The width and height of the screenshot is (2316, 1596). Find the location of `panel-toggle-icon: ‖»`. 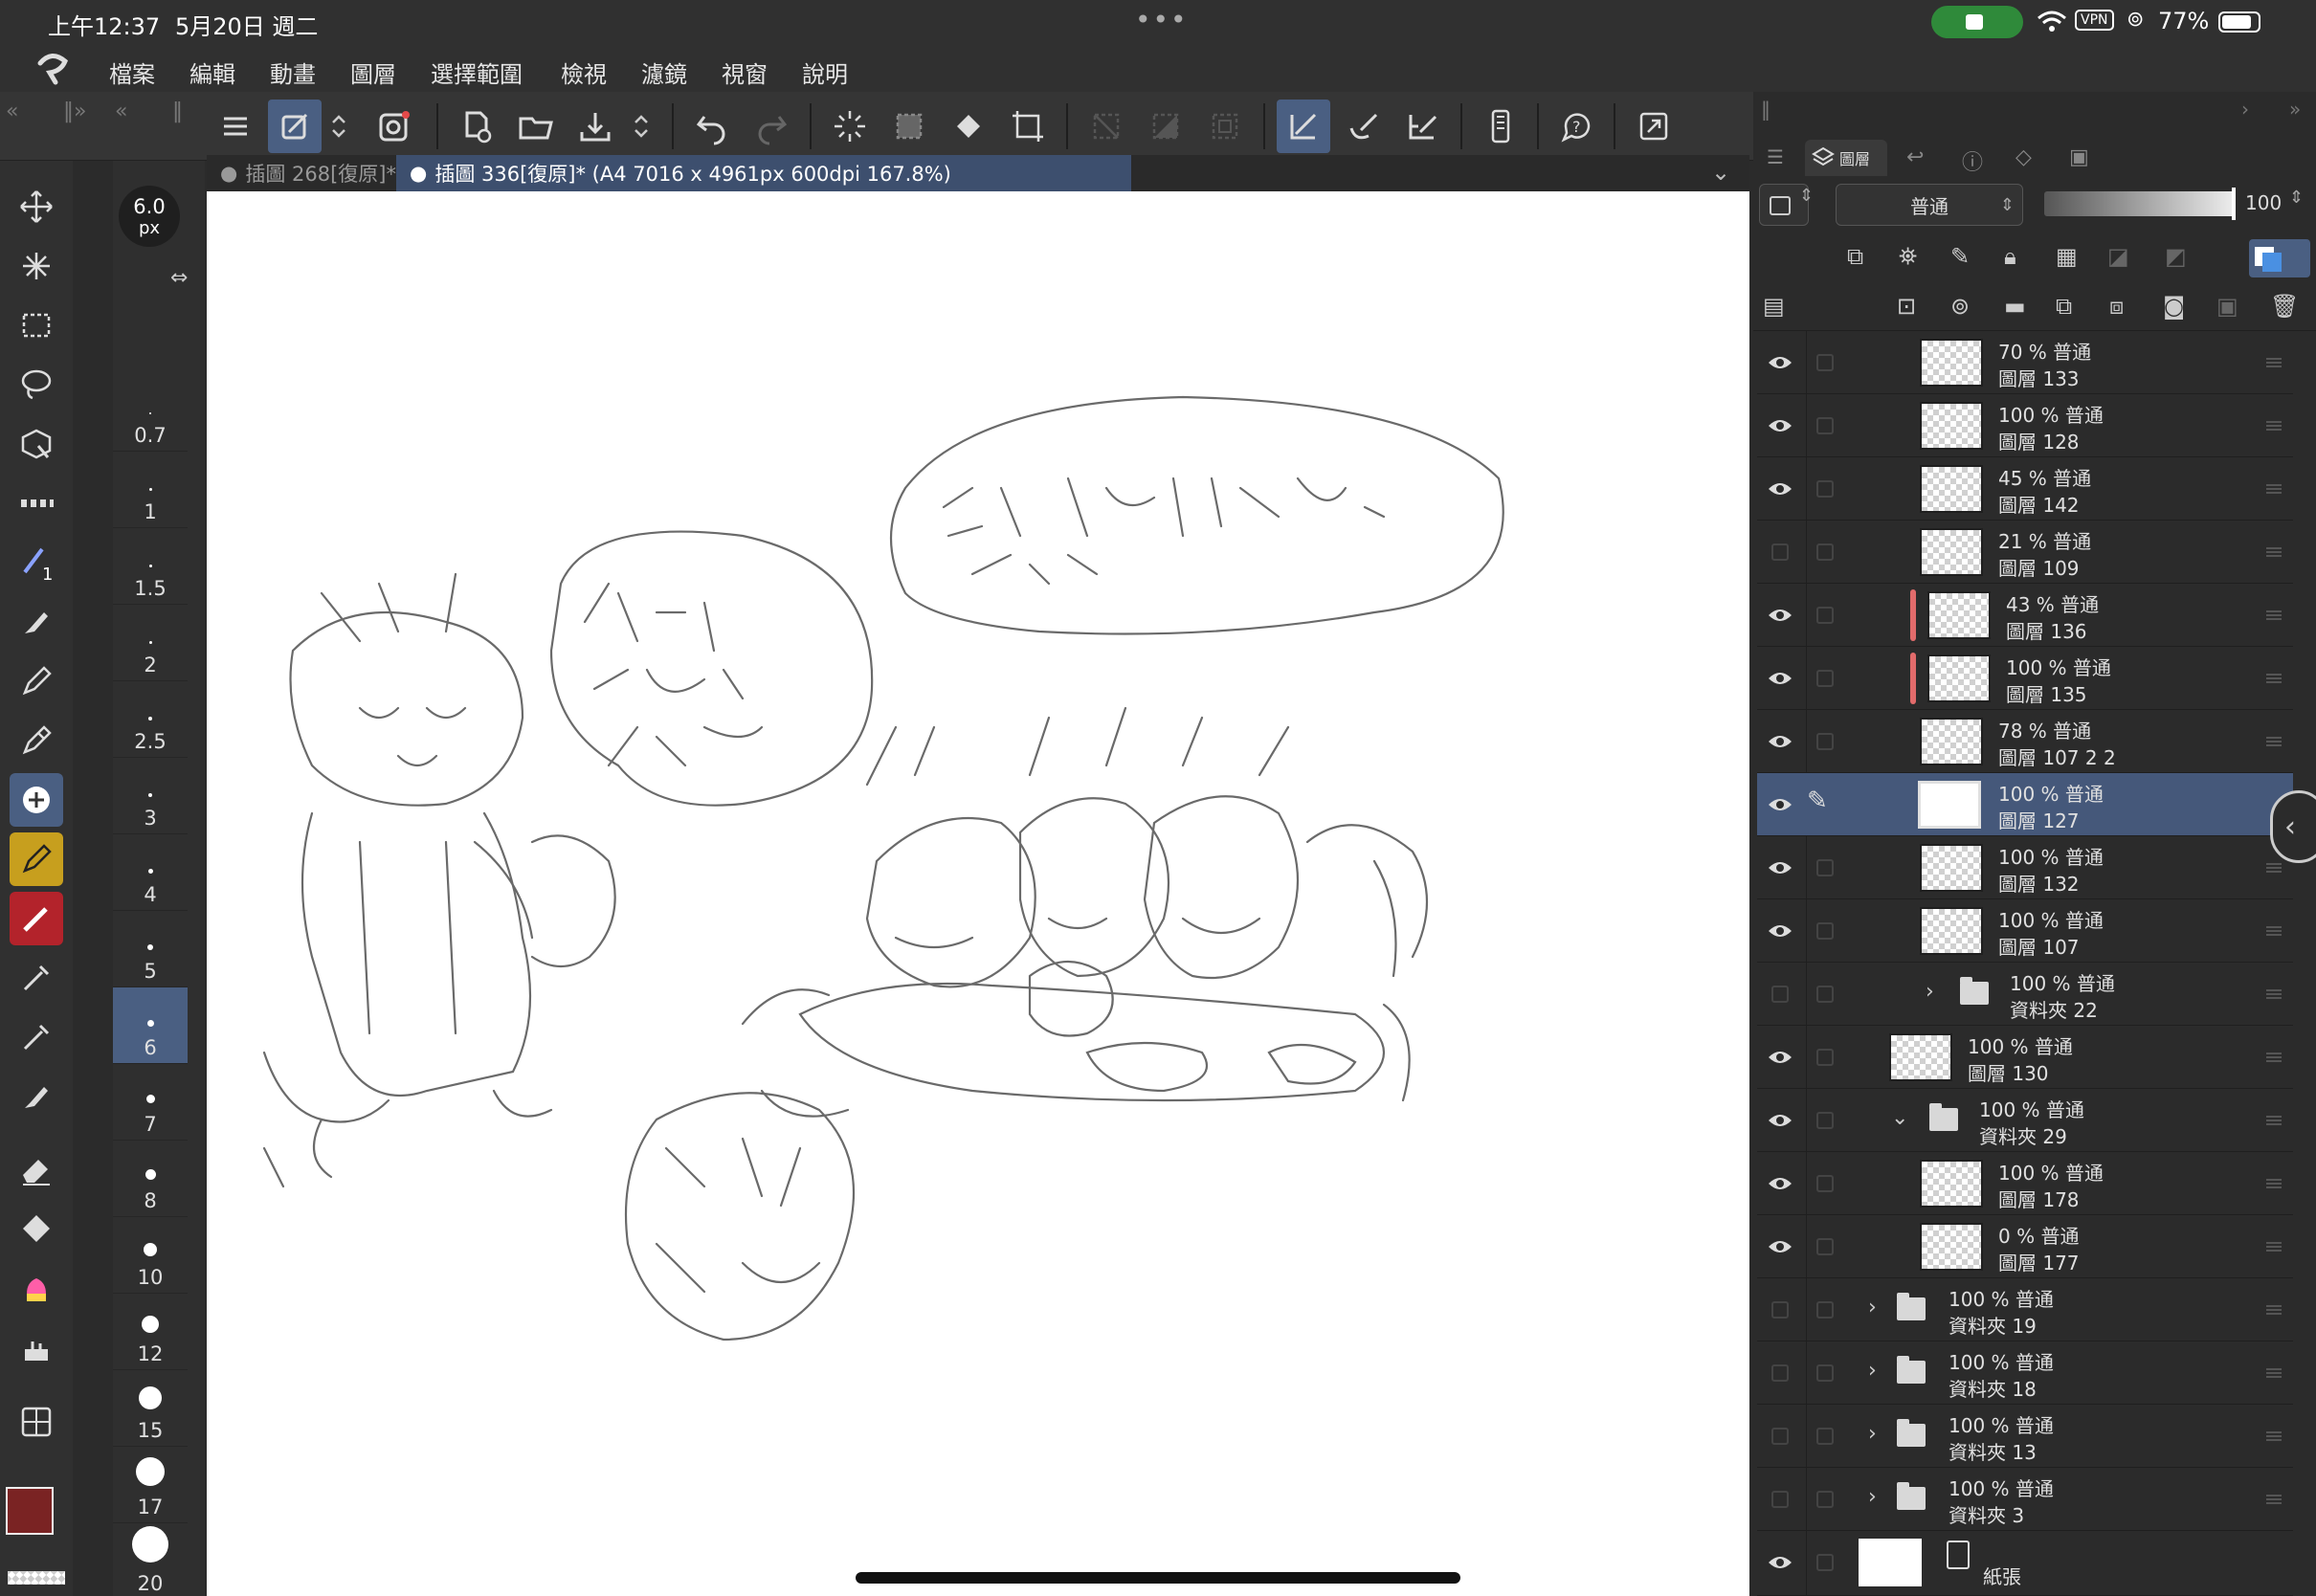

panel-toggle-icon: ‖» is located at coordinates (75, 112).